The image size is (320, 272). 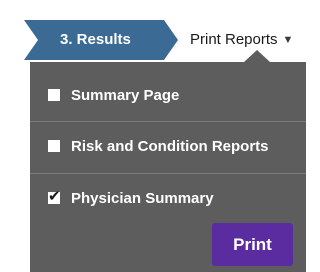 What do you see at coordinates (54, 95) in the screenshot?
I see `summary-page-checkbox` at bounding box center [54, 95].